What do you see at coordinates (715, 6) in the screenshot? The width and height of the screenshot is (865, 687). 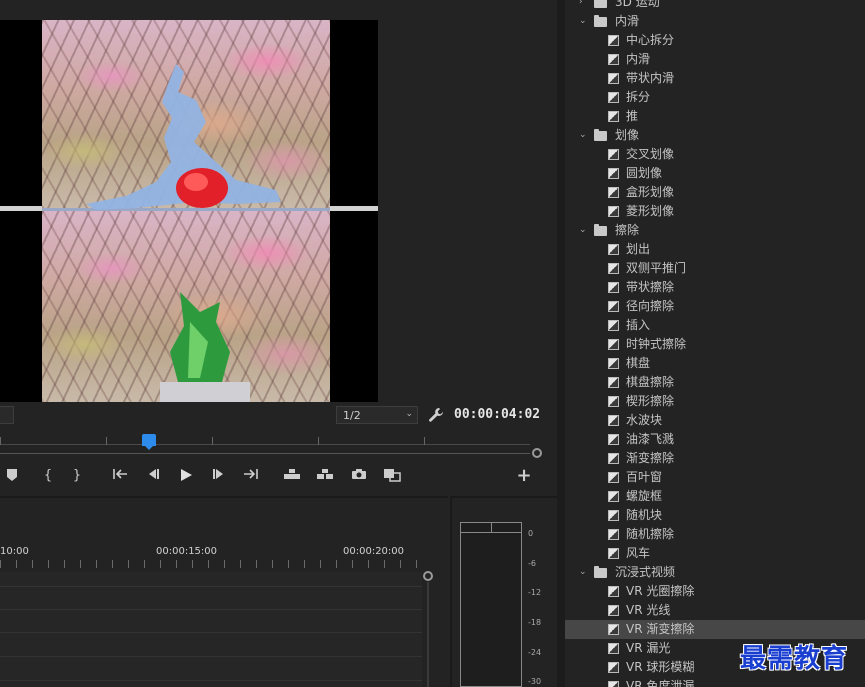 I see `effect-category: › 3D 运动` at bounding box center [715, 6].